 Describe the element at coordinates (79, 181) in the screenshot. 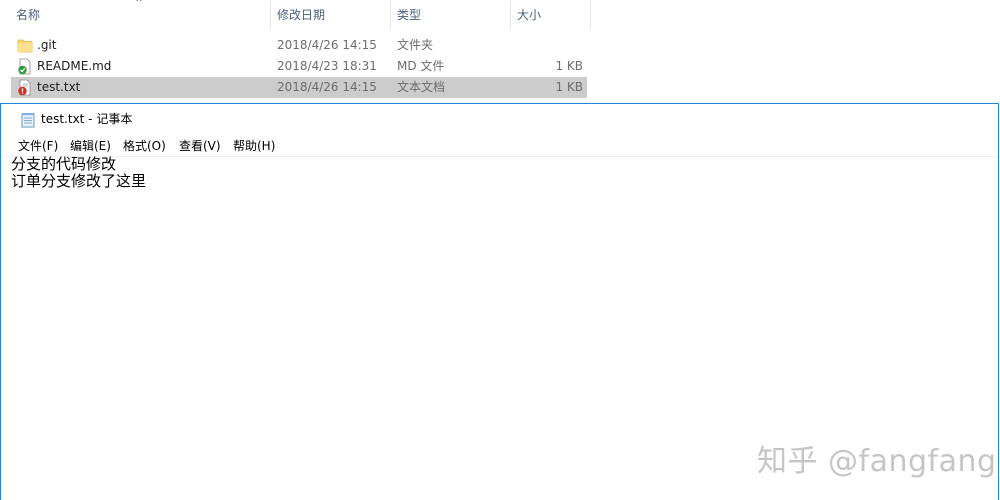

I see `text-line: 订单分支修改了这里` at that location.